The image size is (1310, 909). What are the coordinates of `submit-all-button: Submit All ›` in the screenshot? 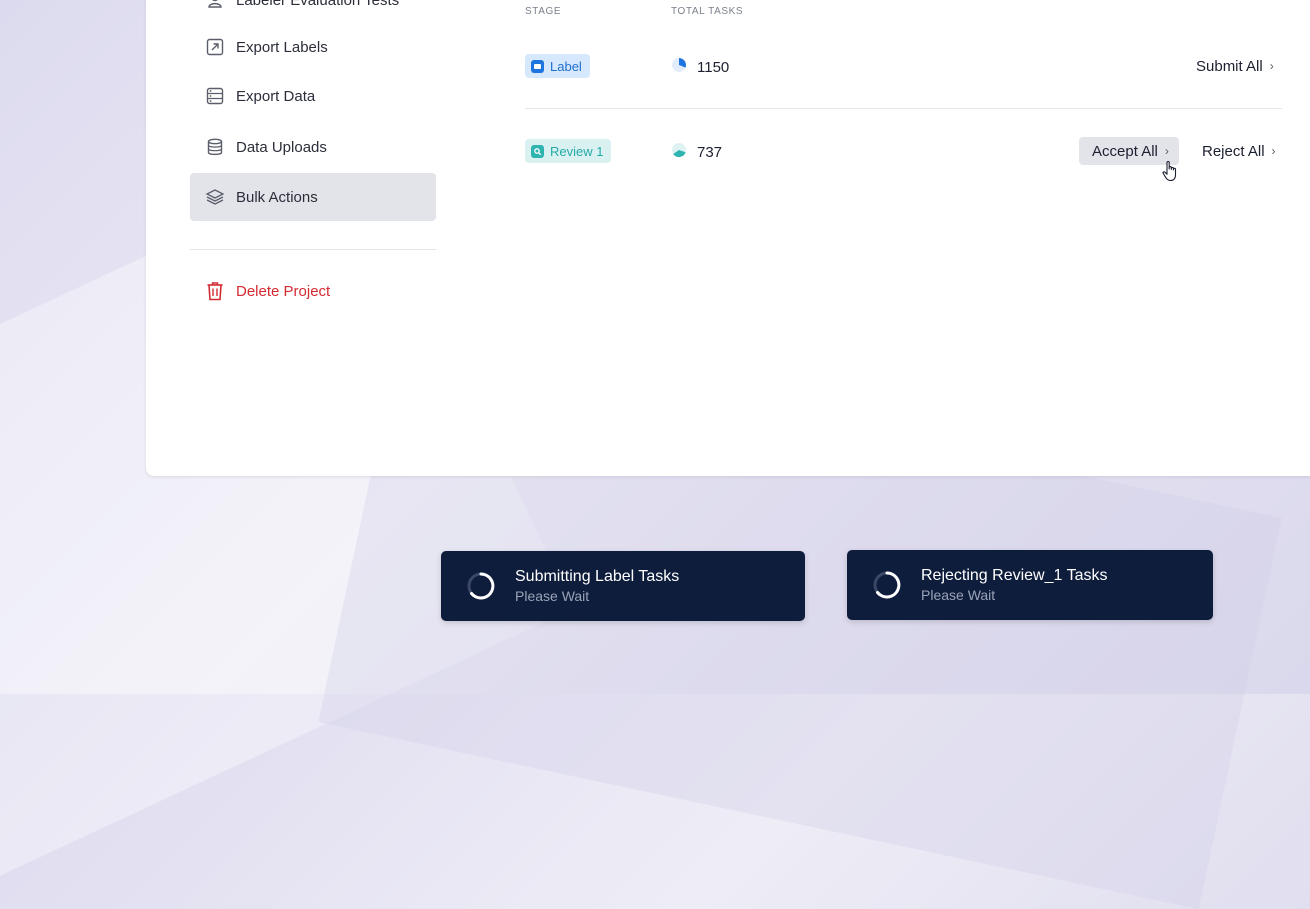 It's located at (1235, 66).